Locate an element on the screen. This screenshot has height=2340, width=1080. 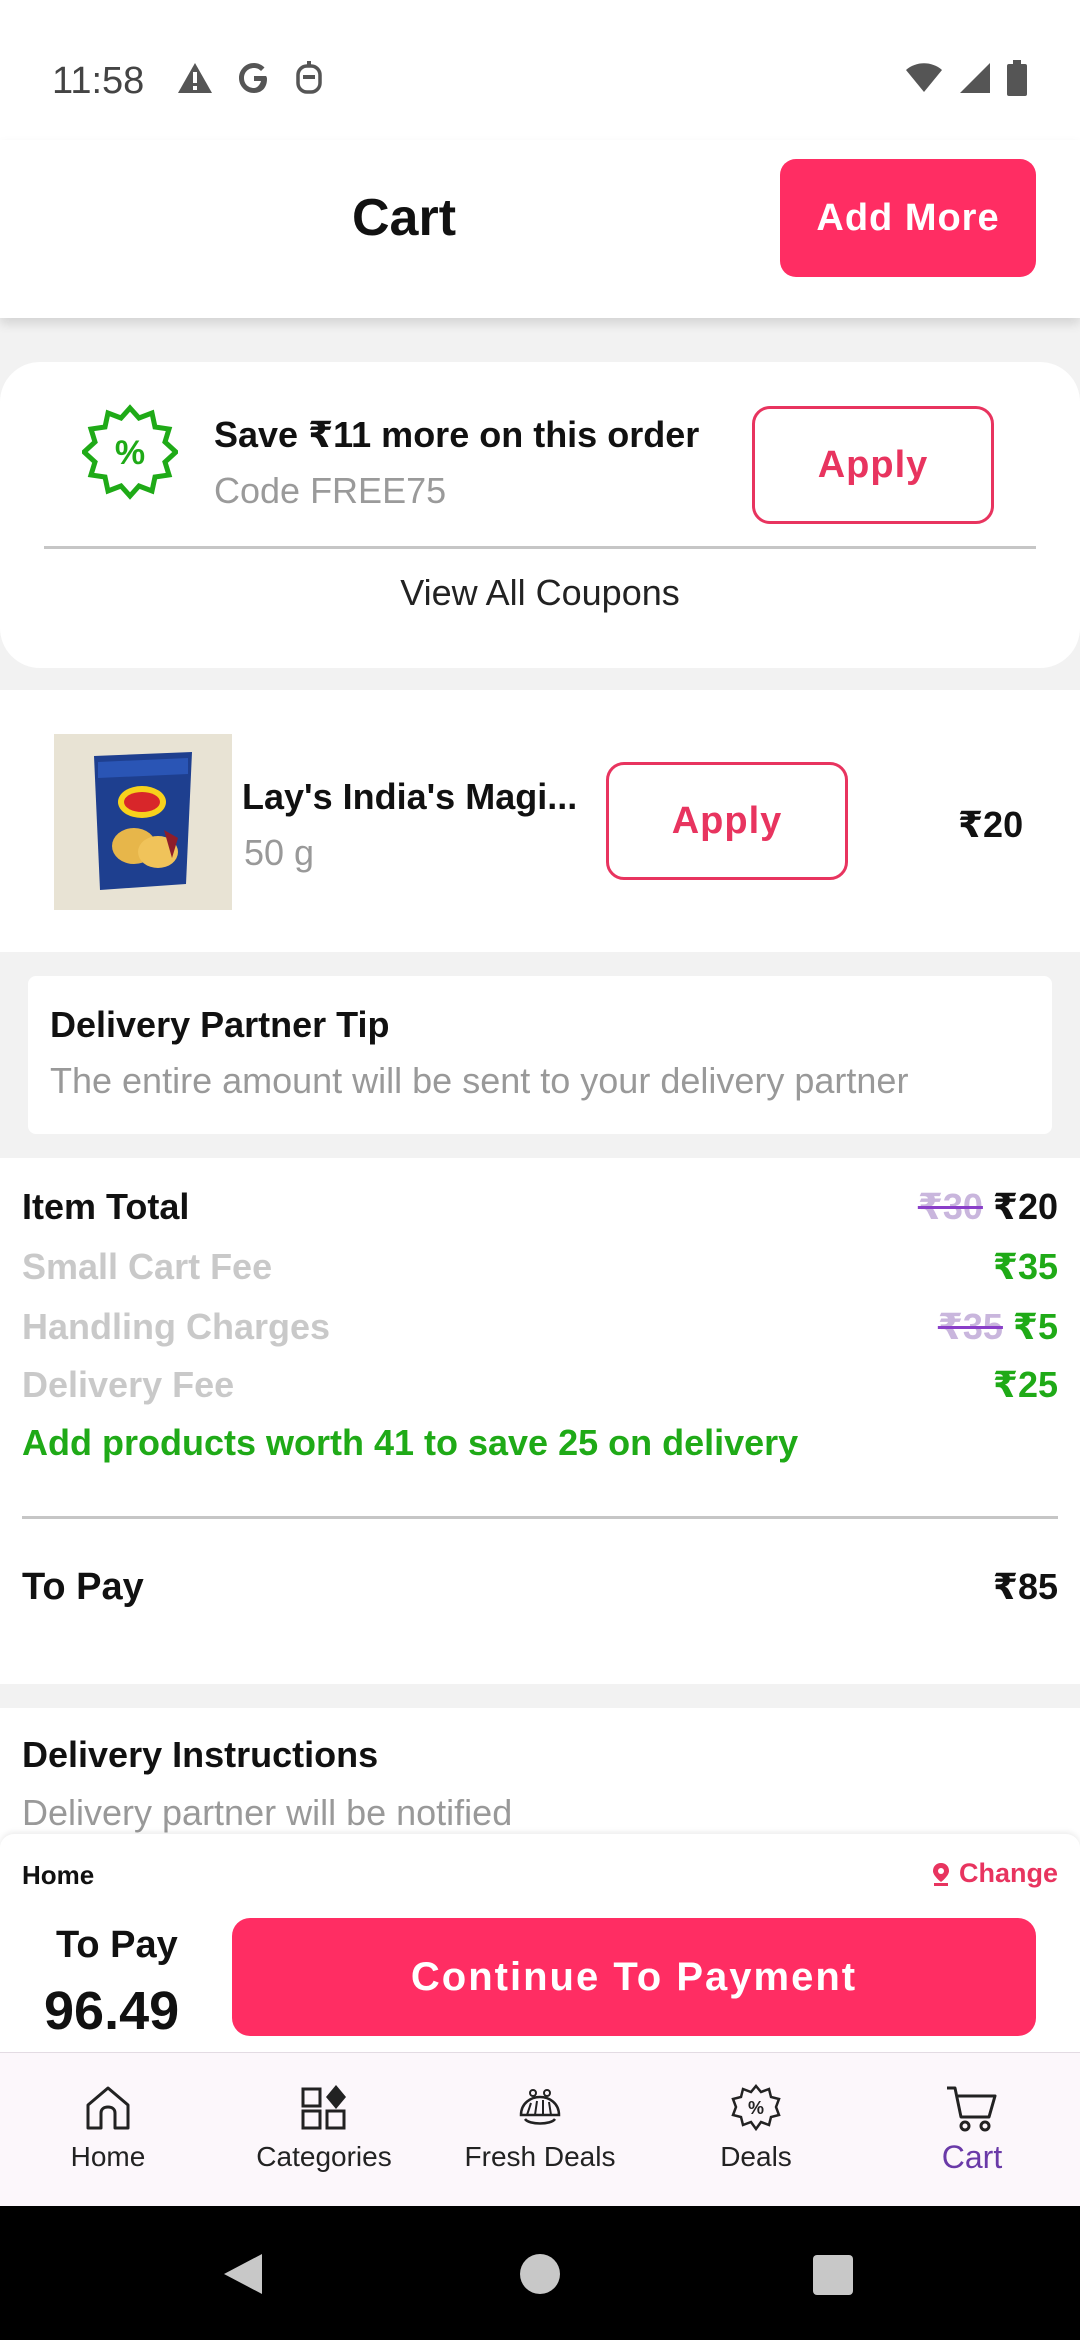
bill-divider is located at coordinates (540, 1517).